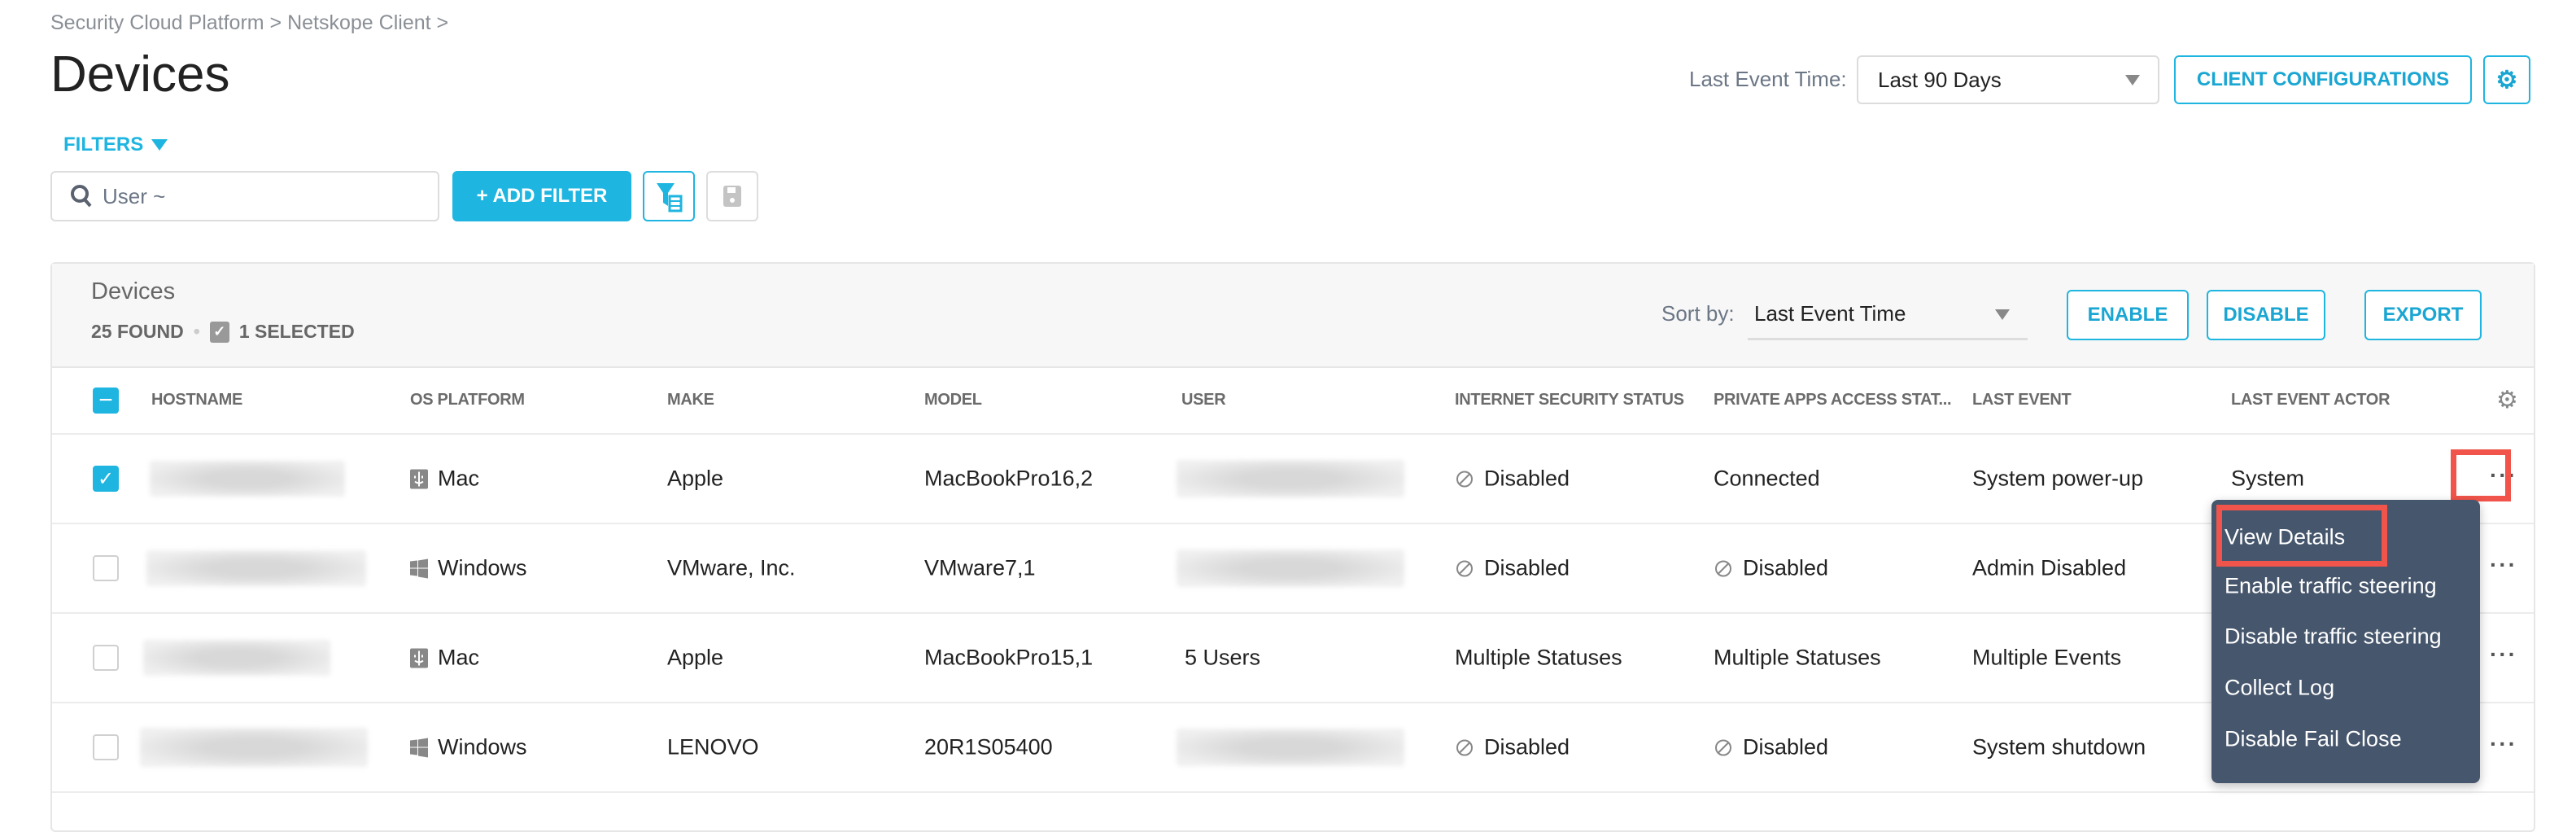  Describe the element at coordinates (419, 568) in the screenshot. I see `windows-icon` at that location.